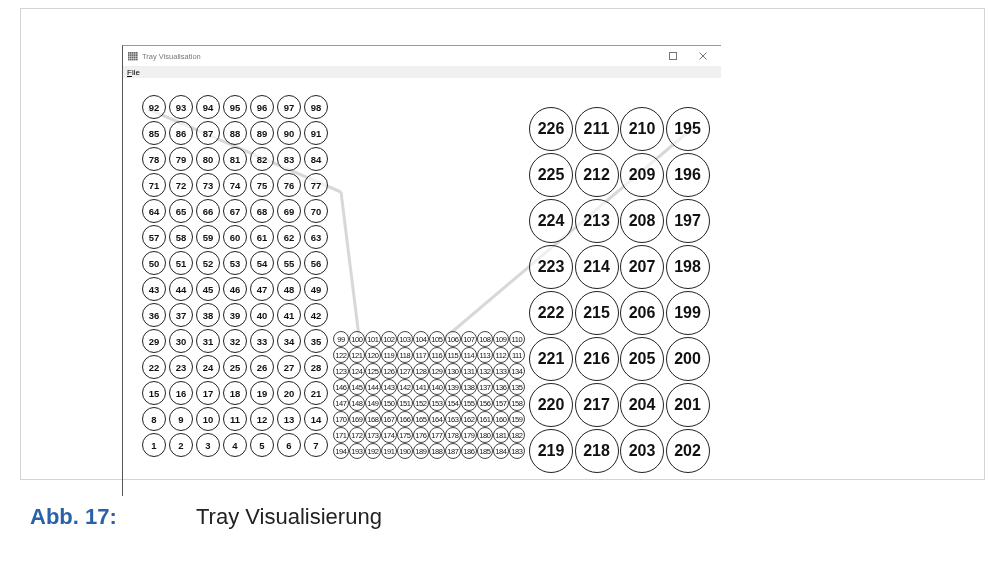 The width and height of the screenshot is (1001, 579). What do you see at coordinates (289, 237) in the screenshot?
I see `vial-position: 62` at bounding box center [289, 237].